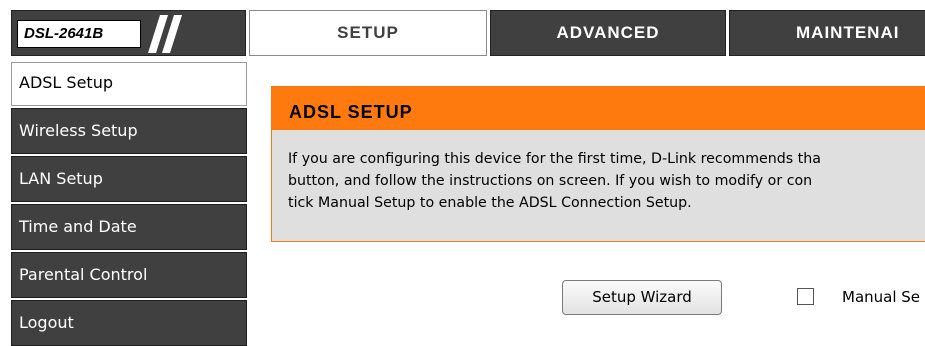 This screenshot has width=925, height=346. What do you see at coordinates (368, 33) in the screenshot?
I see `tab-setup: SETUP` at bounding box center [368, 33].